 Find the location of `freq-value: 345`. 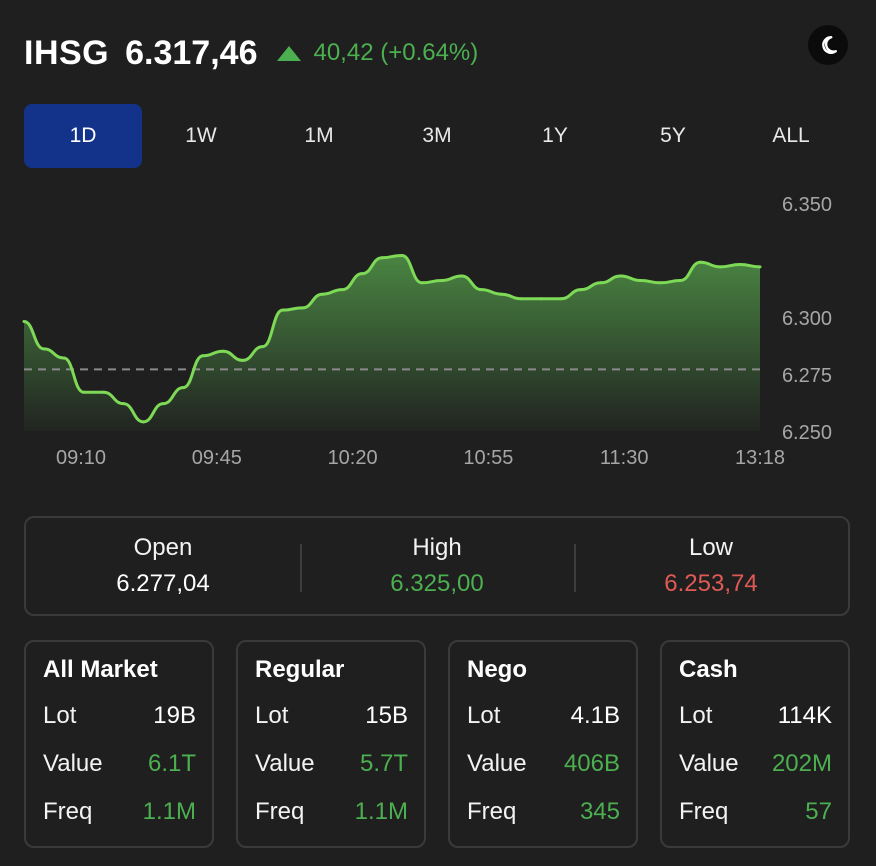

freq-value: 345 is located at coordinates (599, 811).